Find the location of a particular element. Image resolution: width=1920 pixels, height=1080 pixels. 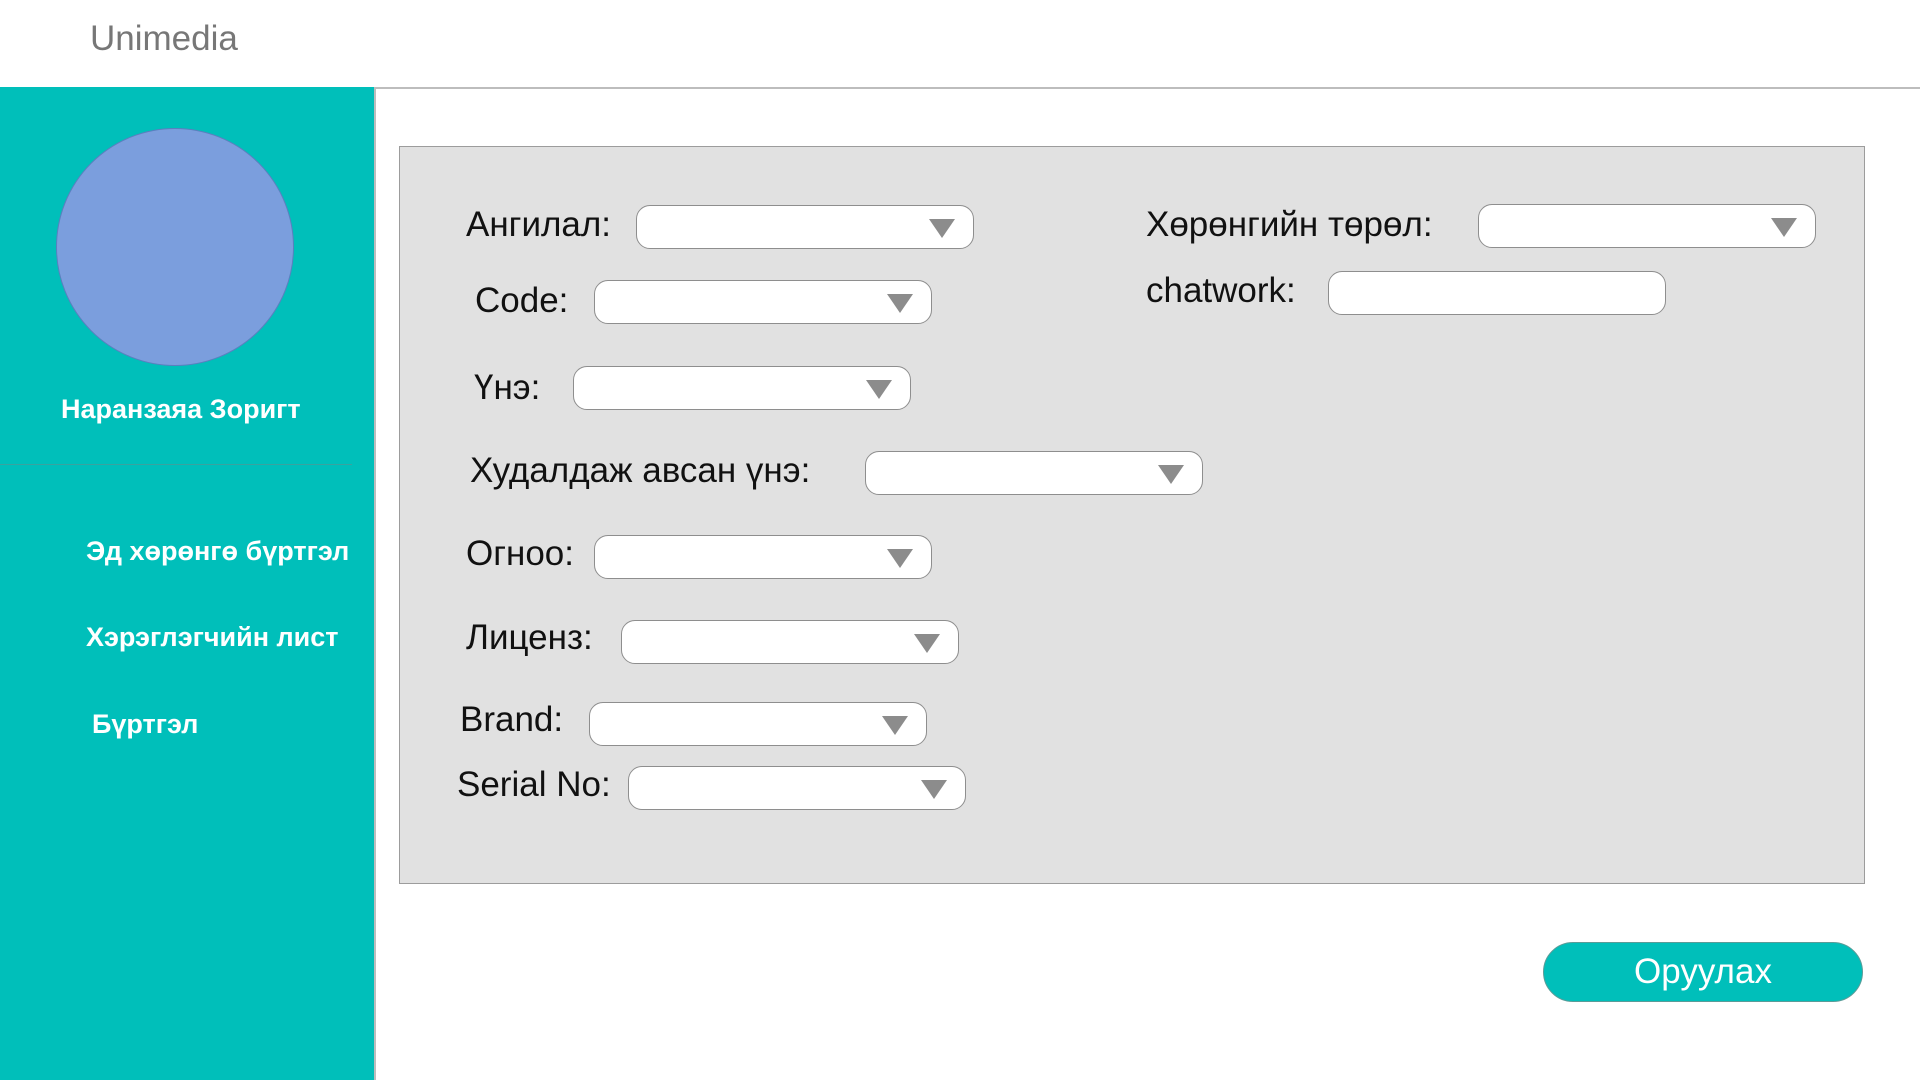

code-label: Code: is located at coordinates (522, 300).